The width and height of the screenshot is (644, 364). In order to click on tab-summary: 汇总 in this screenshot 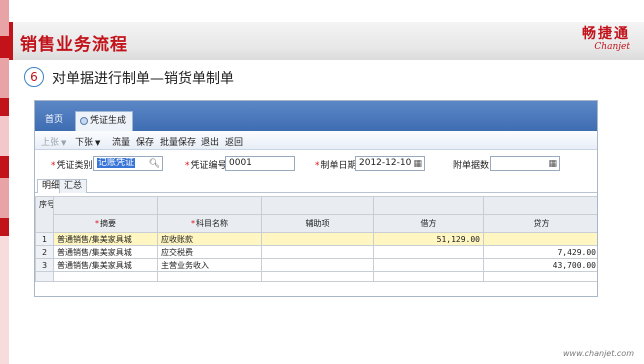, I will do `click(73, 186)`.